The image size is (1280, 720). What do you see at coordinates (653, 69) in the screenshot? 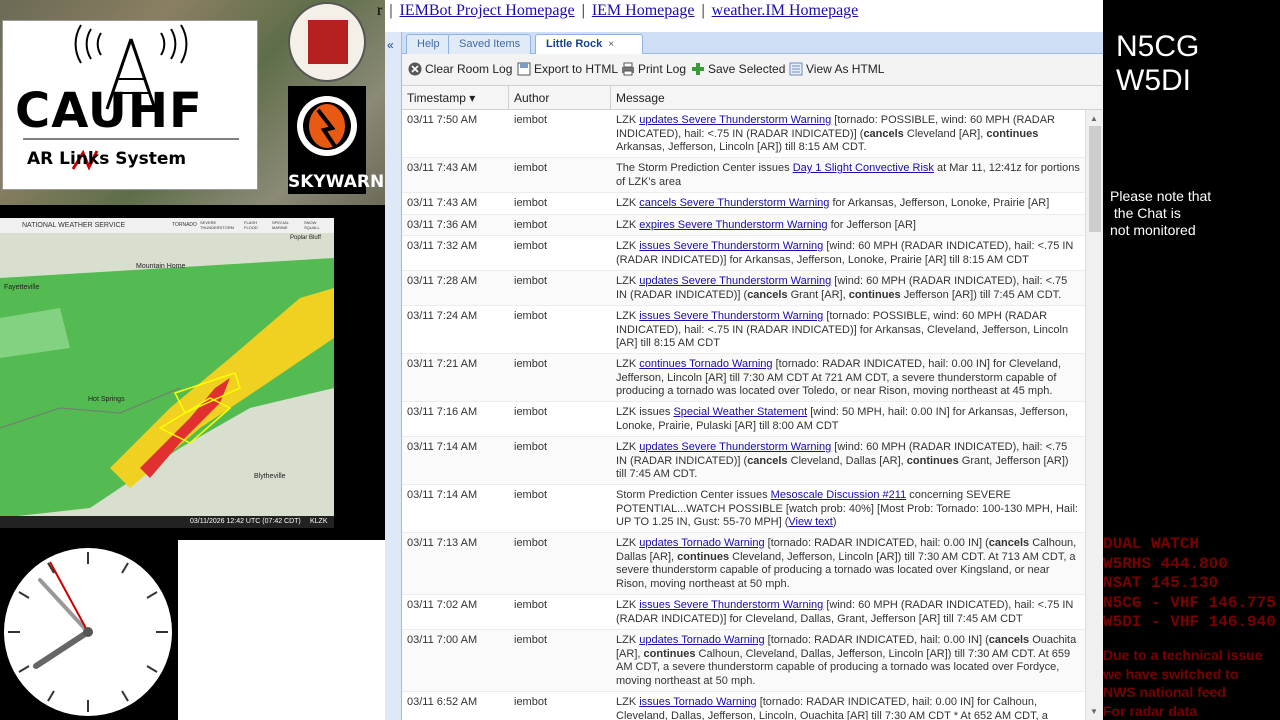
I see `print-log-button: Print Log` at bounding box center [653, 69].